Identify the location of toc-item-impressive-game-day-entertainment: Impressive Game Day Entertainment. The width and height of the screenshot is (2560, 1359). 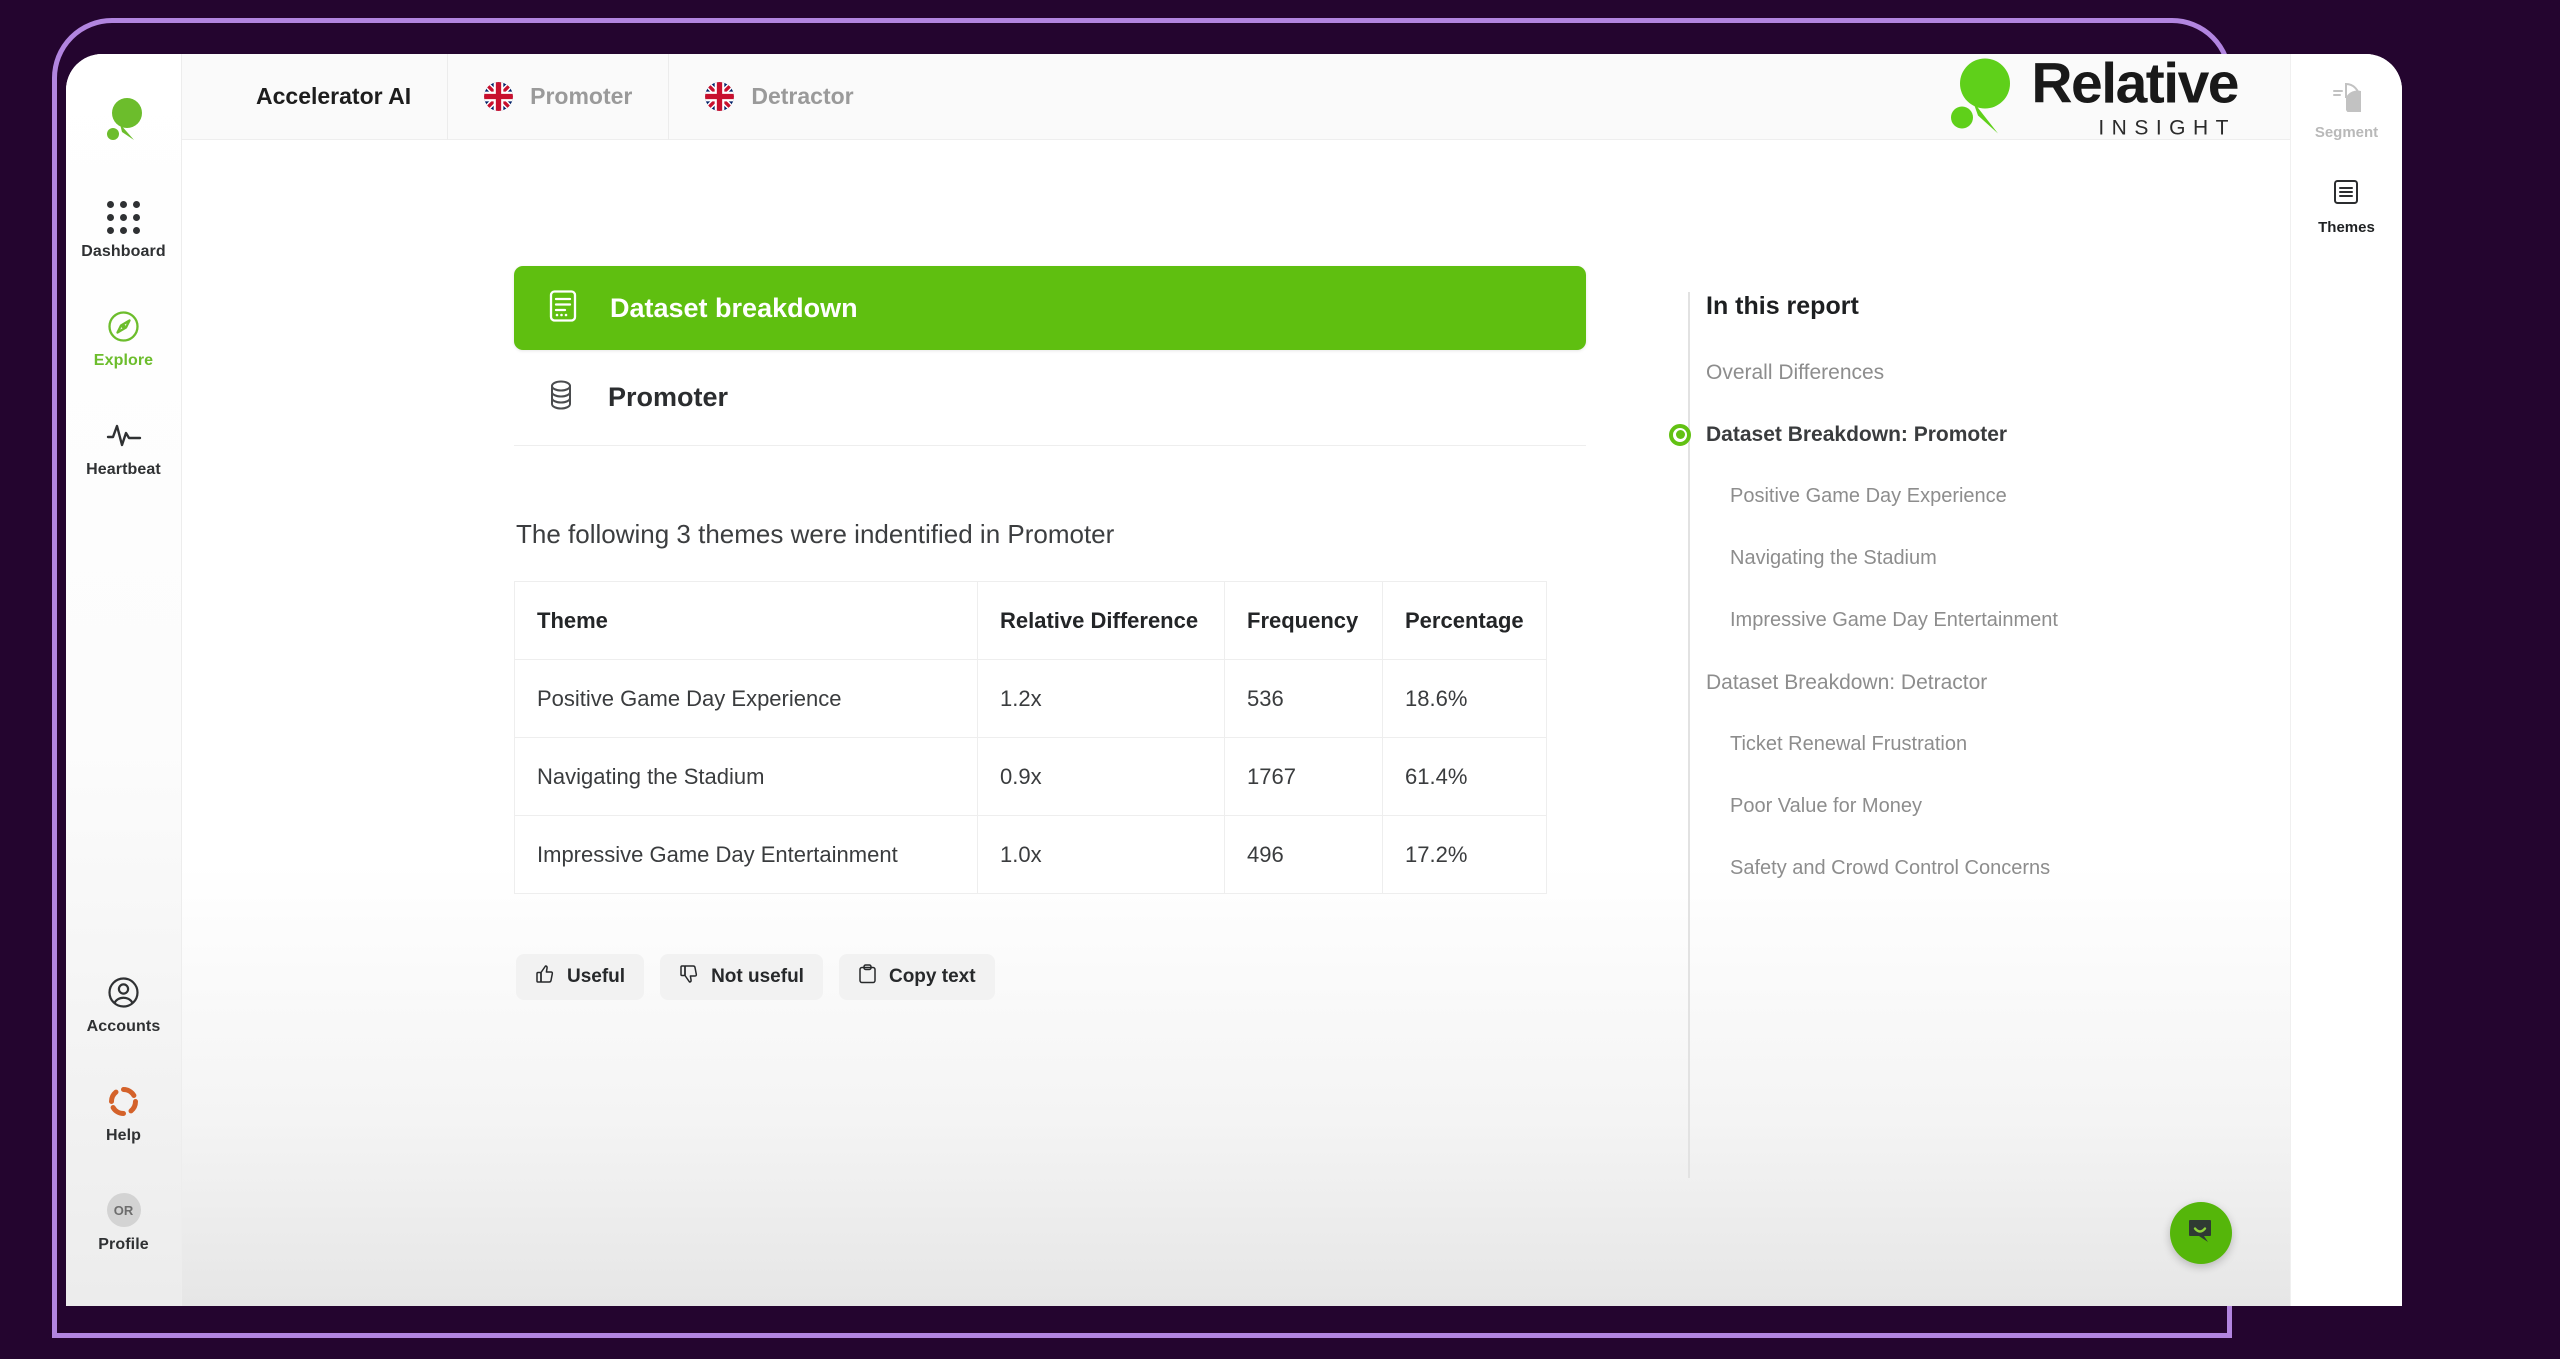
(2010, 620).